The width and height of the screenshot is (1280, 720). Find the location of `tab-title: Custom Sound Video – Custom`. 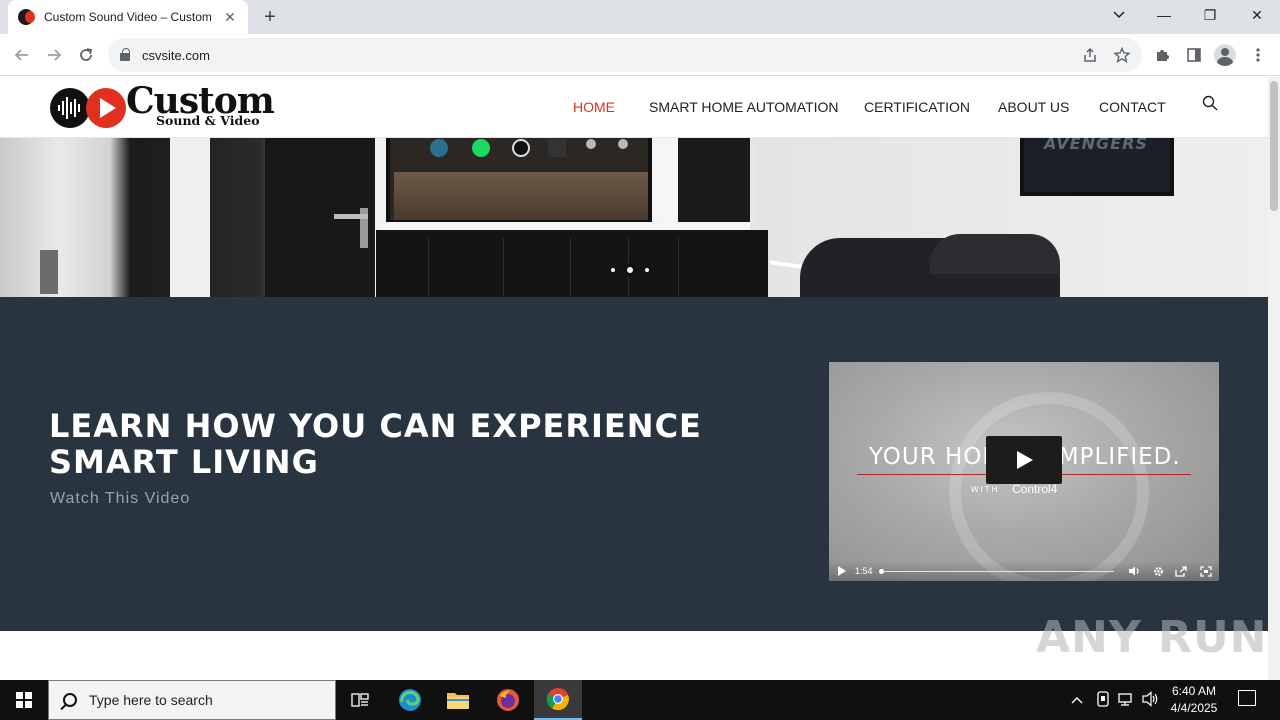

tab-title: Custom Sound Video – Custom is located at coordinates (128, 17).